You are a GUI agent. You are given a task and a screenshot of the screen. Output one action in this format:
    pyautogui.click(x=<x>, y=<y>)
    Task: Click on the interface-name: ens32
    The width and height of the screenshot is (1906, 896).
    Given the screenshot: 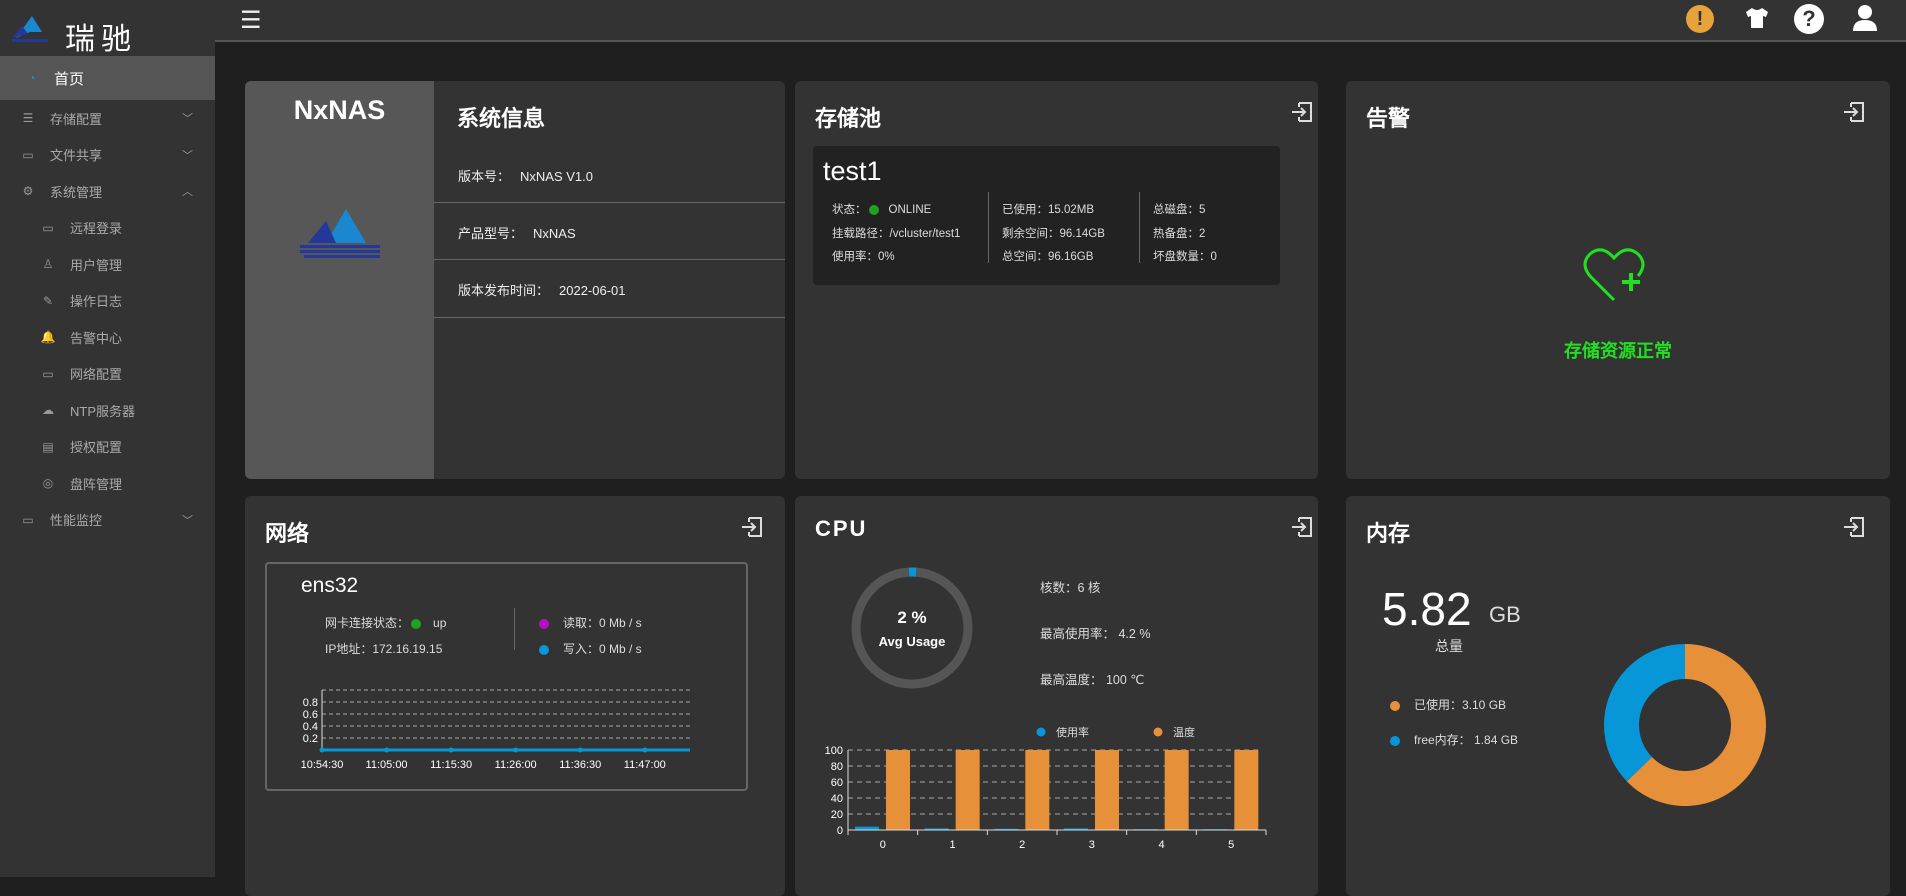 What is the action you would take?
    pyautogui.click(x=330, y=585)
    